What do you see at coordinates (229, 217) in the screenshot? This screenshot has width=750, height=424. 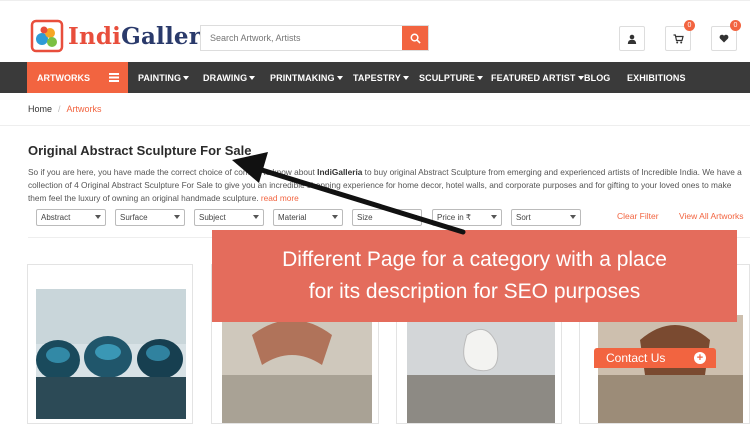 I see `filter-subject-select: Subject` at bounding box center [229, 217].